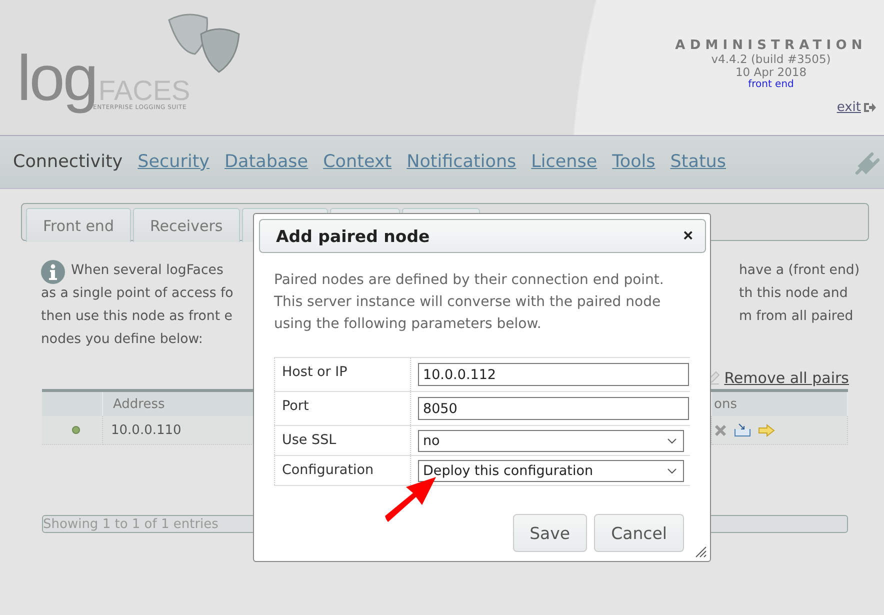 The image size is (884, 615). I want to click on intro-text: When several logFaces, so click(147, 271).